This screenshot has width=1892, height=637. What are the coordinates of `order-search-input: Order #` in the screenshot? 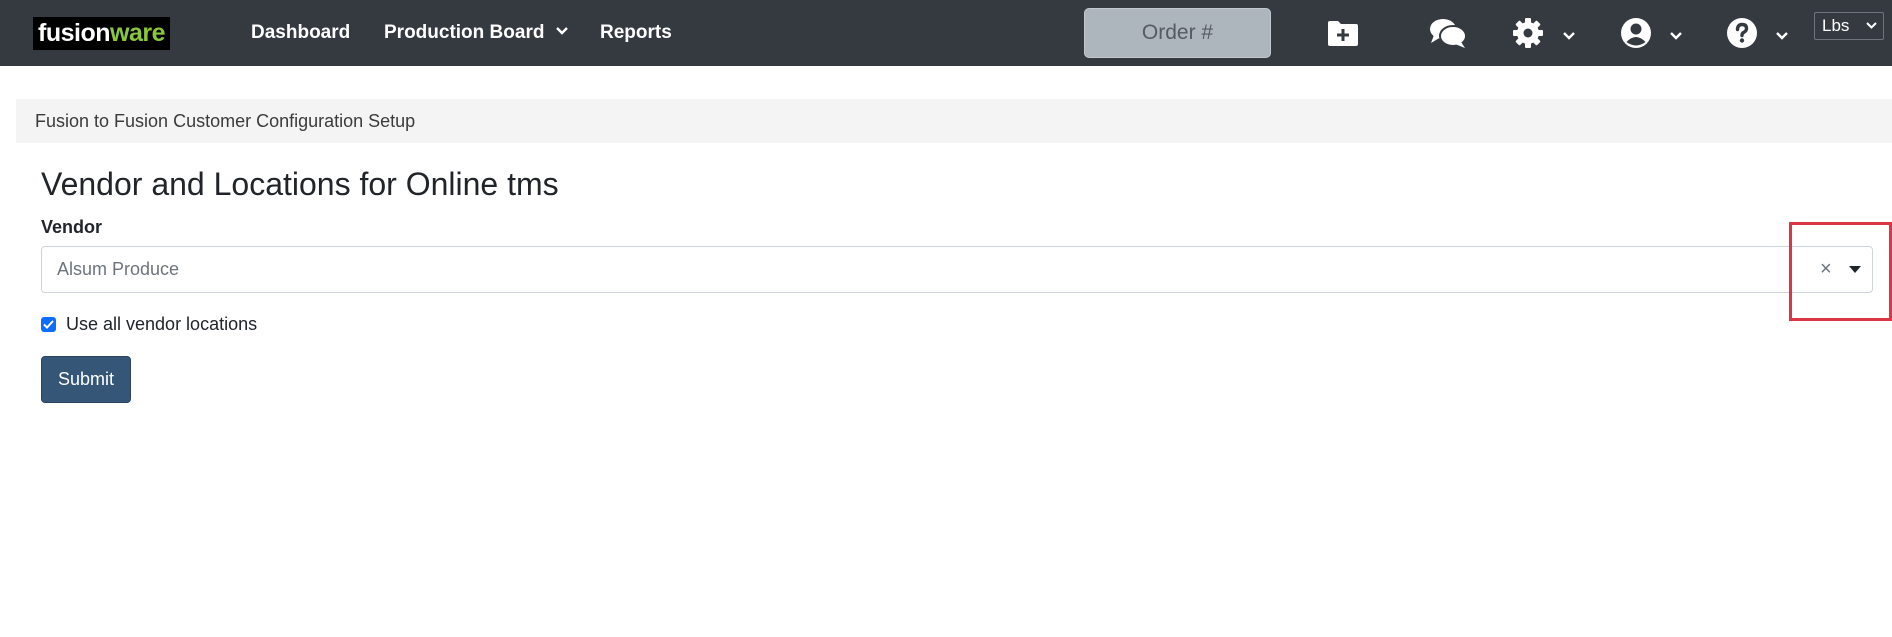 It's located at (1177, 33).